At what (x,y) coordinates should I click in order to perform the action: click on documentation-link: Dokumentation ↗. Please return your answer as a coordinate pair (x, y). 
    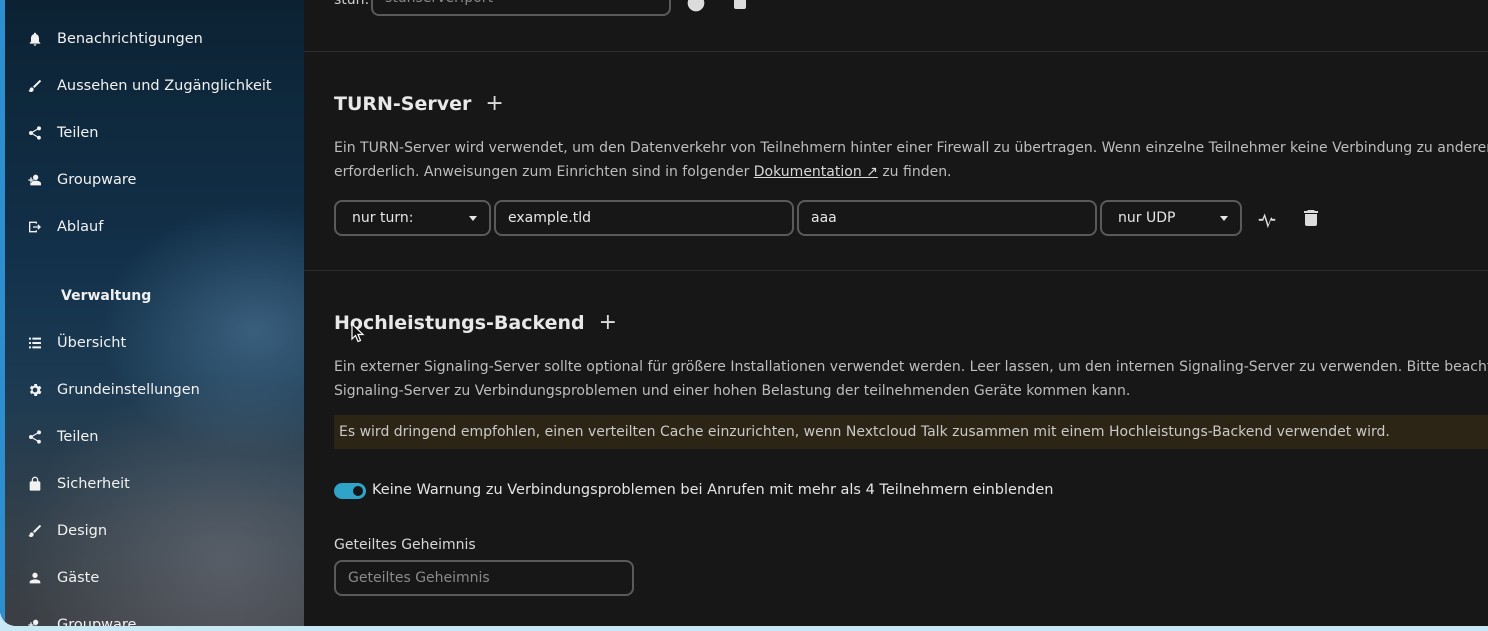
    Looking at the image, I should click on (816, 172).